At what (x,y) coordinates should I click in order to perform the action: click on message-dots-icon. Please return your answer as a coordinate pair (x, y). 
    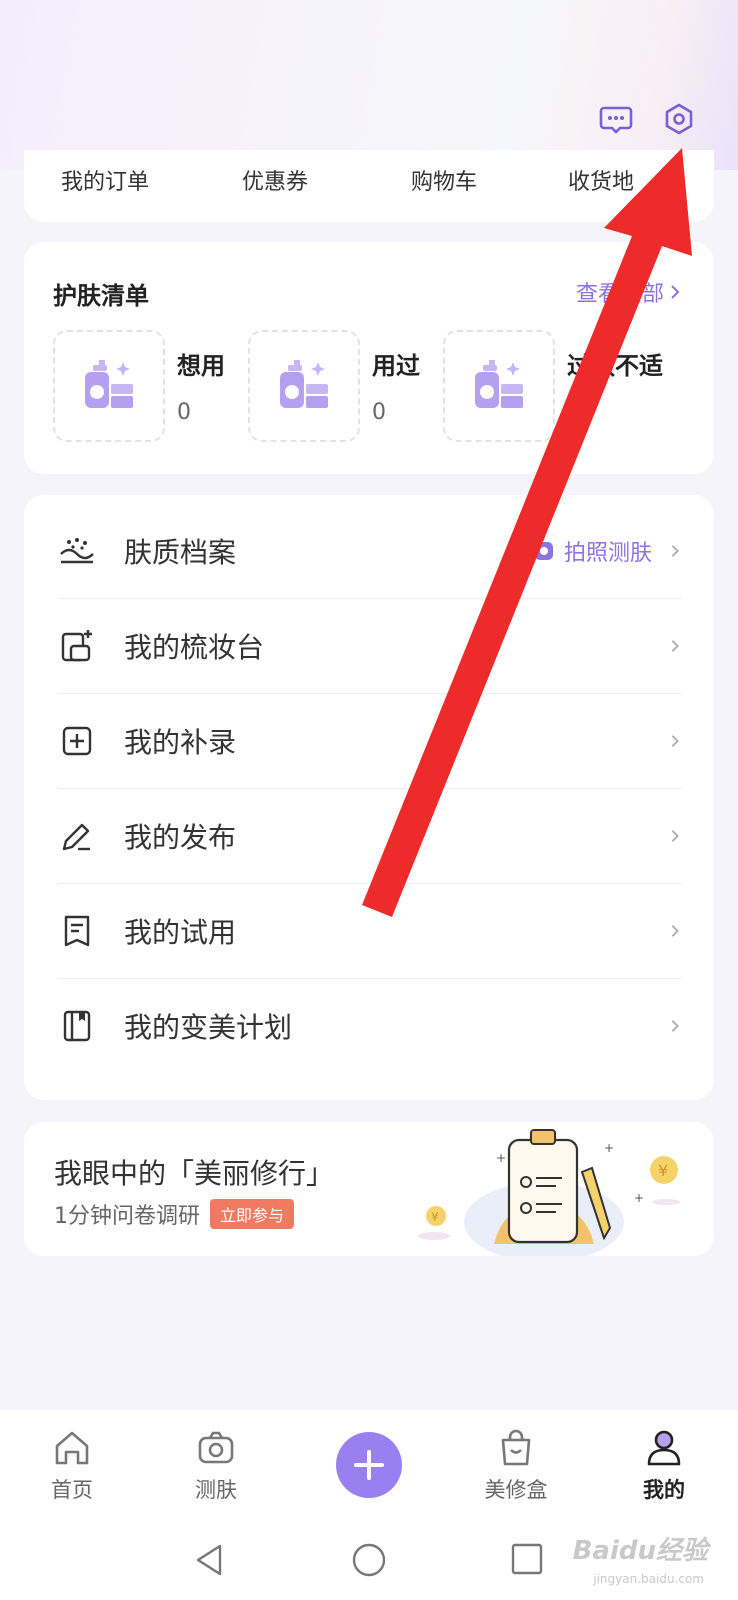
    Looking at the image, I should click on (616, 119).